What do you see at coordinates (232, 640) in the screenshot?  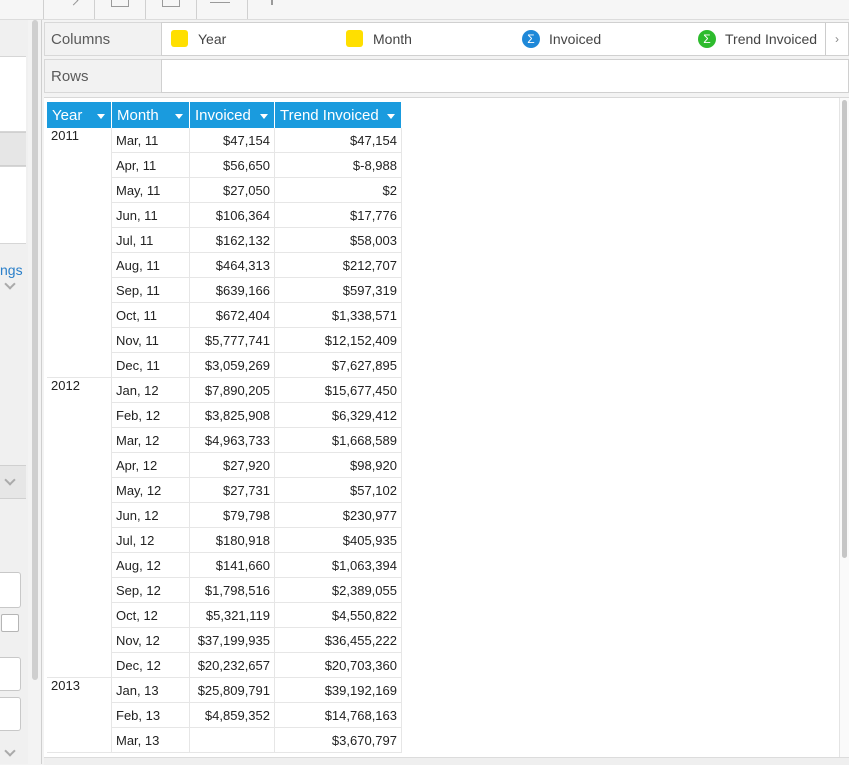 I see `invoiced-cell: $37,199,935` at bounding box center [232, 640].